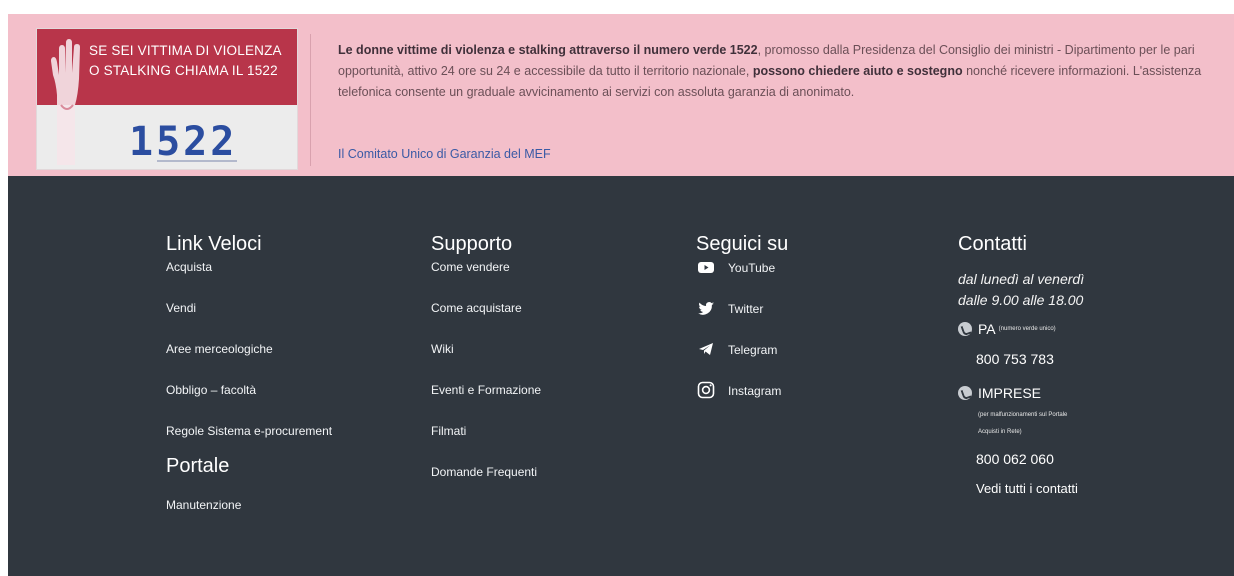 This screenshot has height=576, width=1234. What do you see at coordinates (189, 267) in the screenshot?
I see `footer-link-acquista: Acquista` at bounding box center [189, 267].